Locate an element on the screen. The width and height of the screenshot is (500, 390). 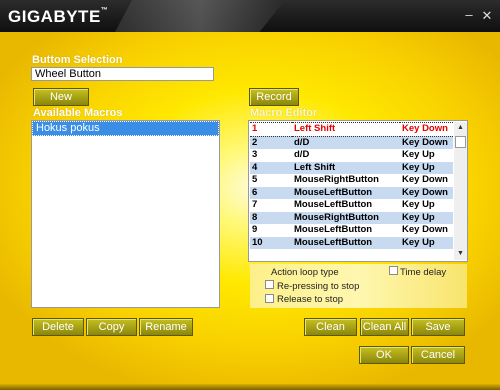
macro-editor-label: Macro Editor is located at coordinates (284, 113).